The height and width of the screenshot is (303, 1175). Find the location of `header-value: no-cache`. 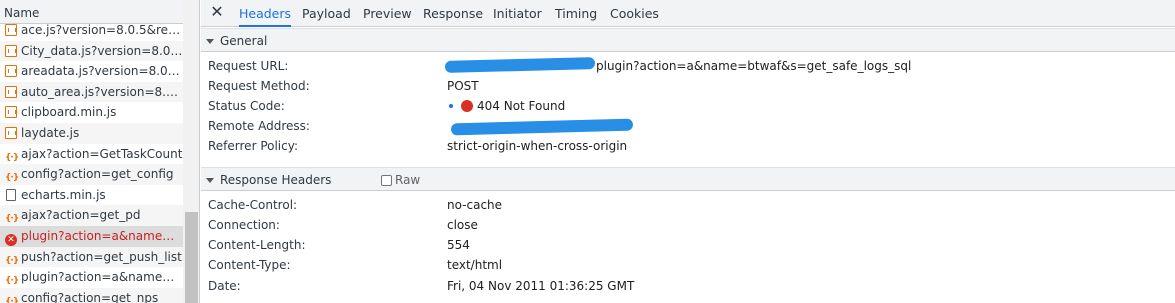

header-value: no-cache is located at coordinates (474, 205).